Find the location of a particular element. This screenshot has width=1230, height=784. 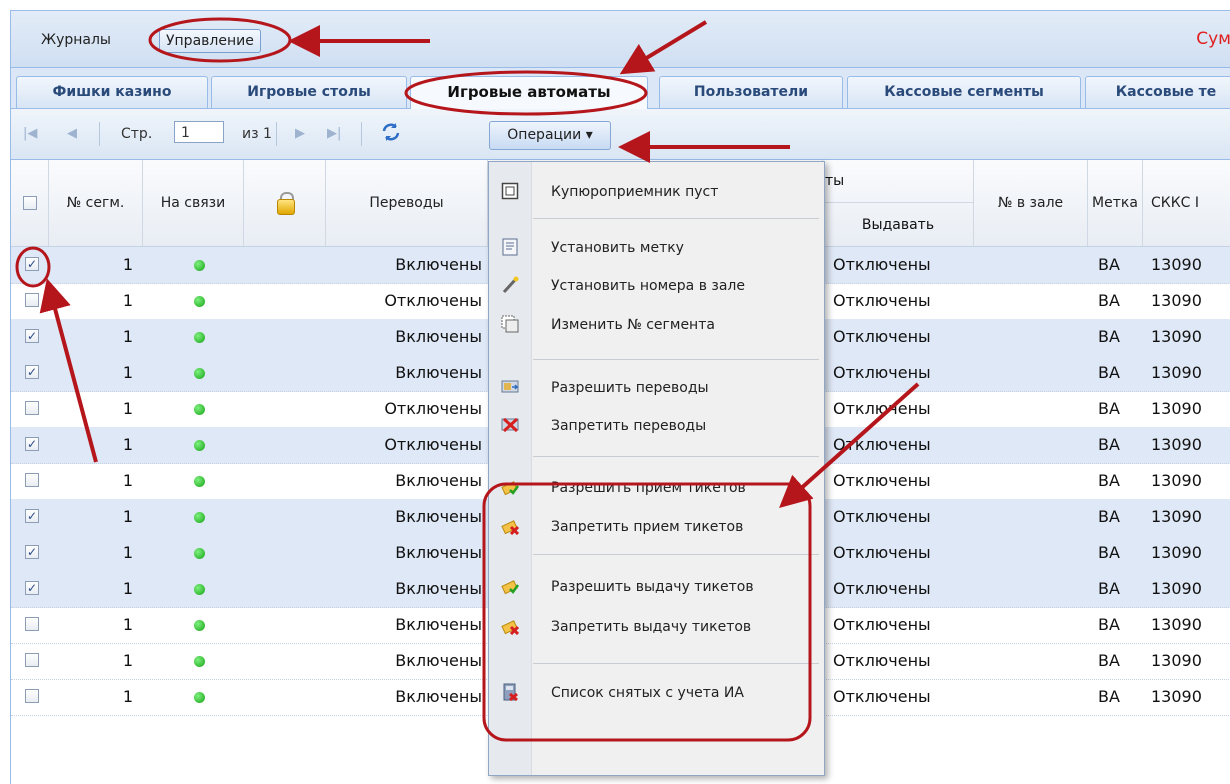

cell-transfers: Отключены is located at coordinates (433, 300).